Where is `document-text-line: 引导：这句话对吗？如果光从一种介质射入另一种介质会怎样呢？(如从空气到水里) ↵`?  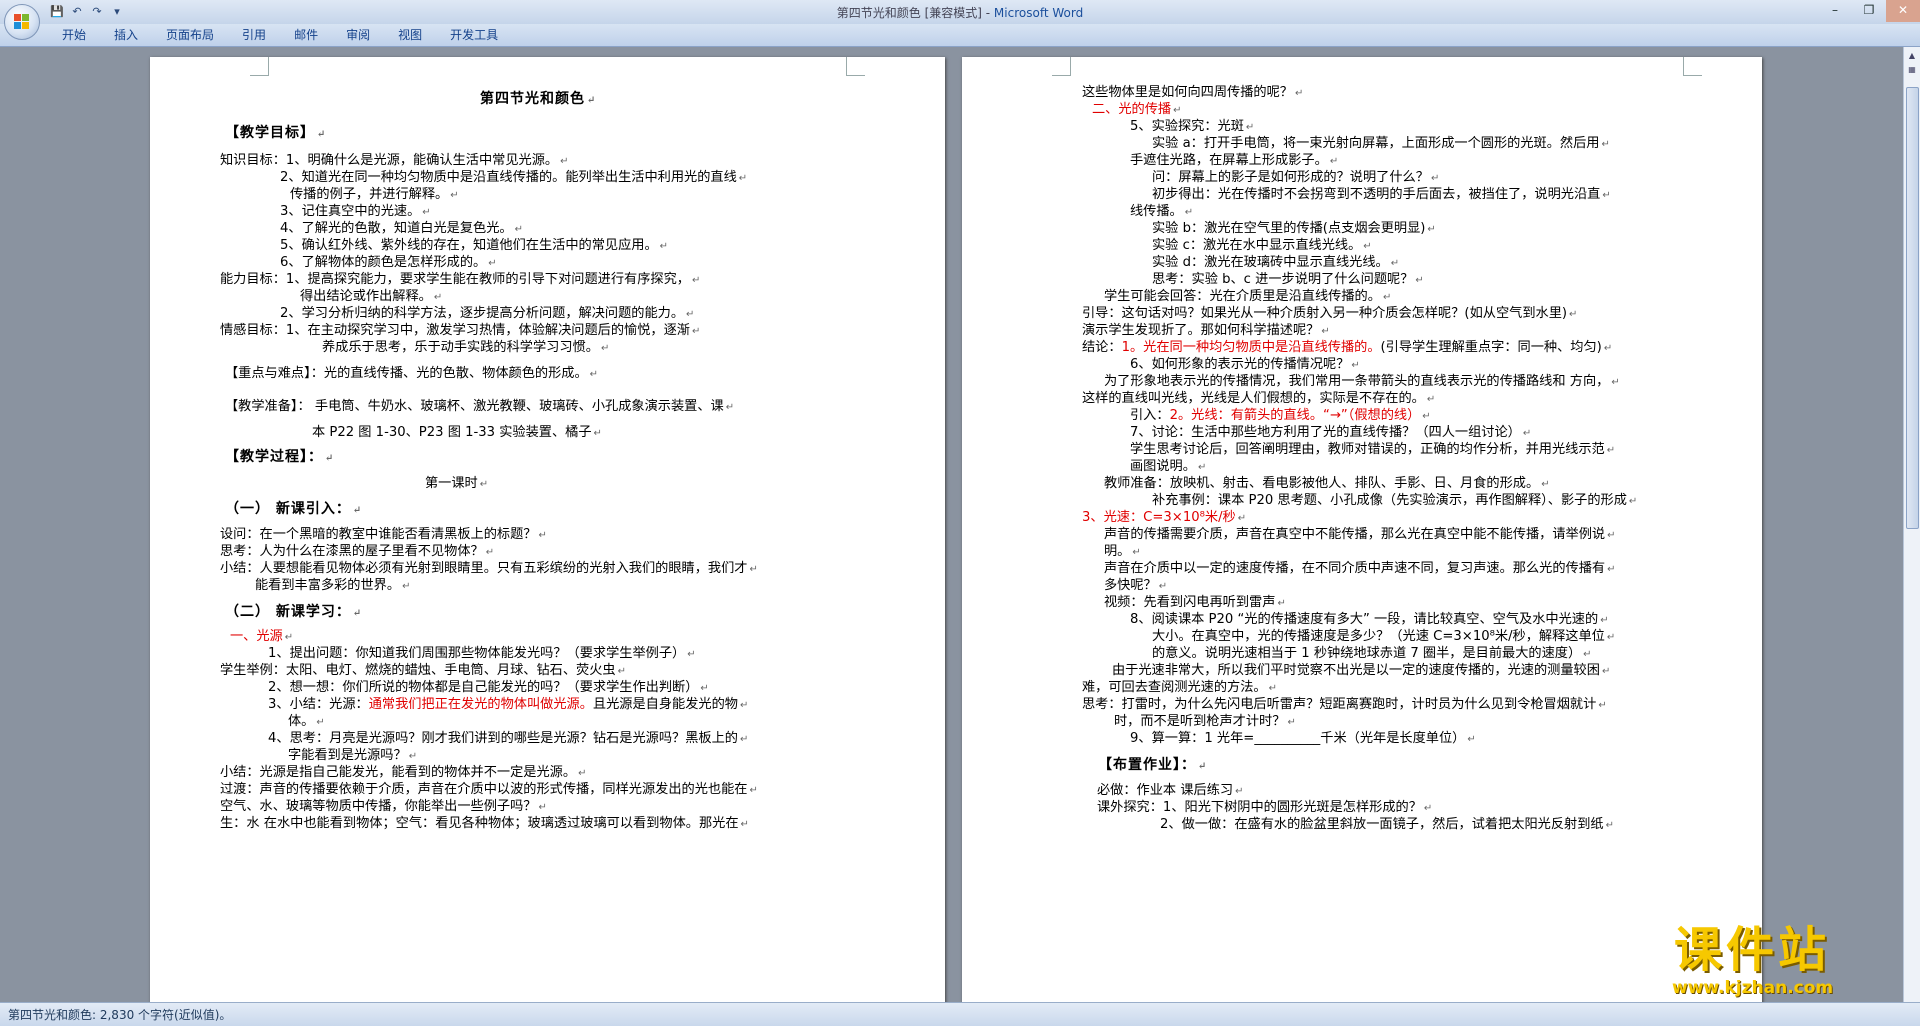 document-text-line: 引导：这句话对吗？如果光从一种介质射入另一种介质会怎样呢？(如从空气到水里) ↵ is located at coordinates (1329, 314).